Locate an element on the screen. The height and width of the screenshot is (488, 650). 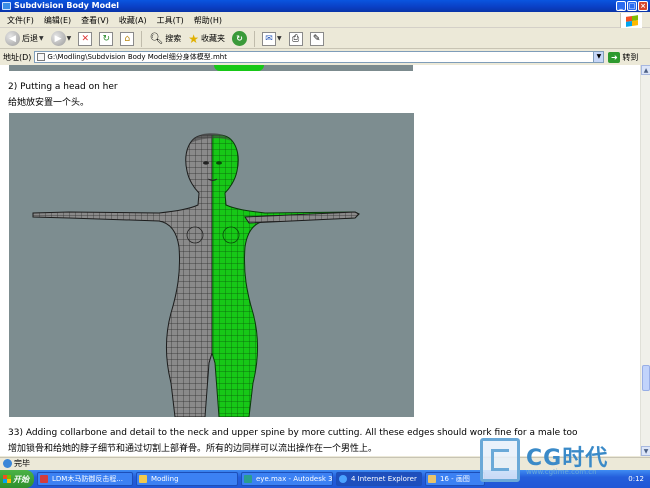
maximize-button: □ is located at coordinates (632, 6).